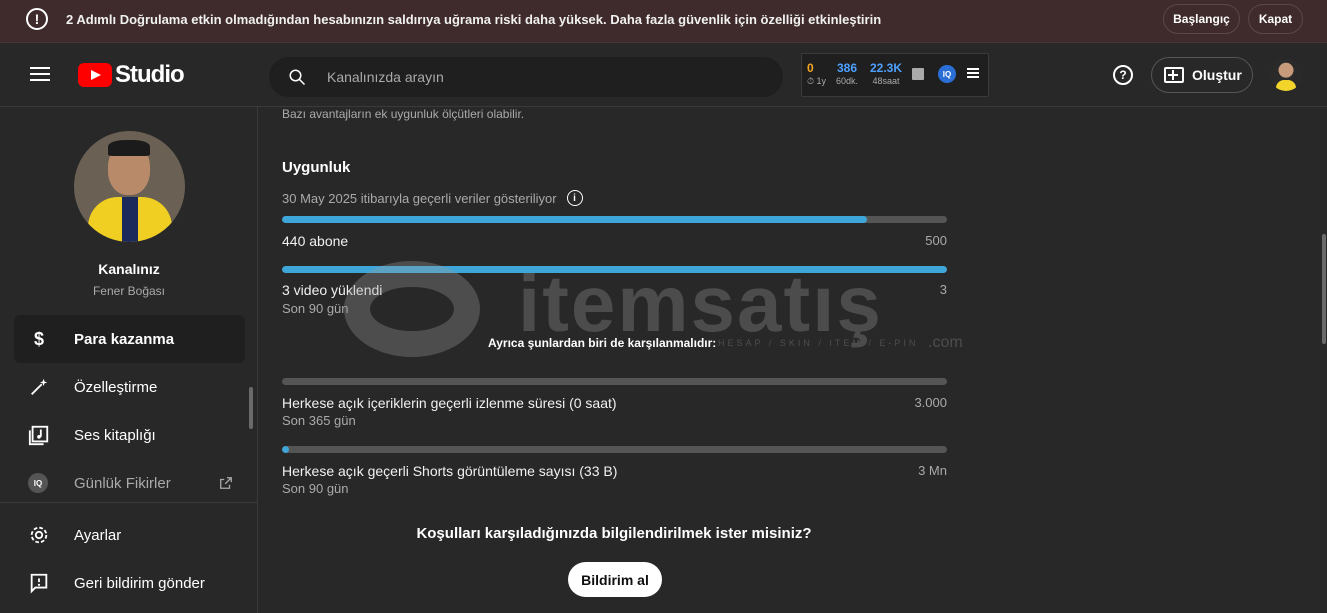 Image resolution: width=1327 pixels, height=613 pixels. I want to click on account-avatar, so click(1286, 75).